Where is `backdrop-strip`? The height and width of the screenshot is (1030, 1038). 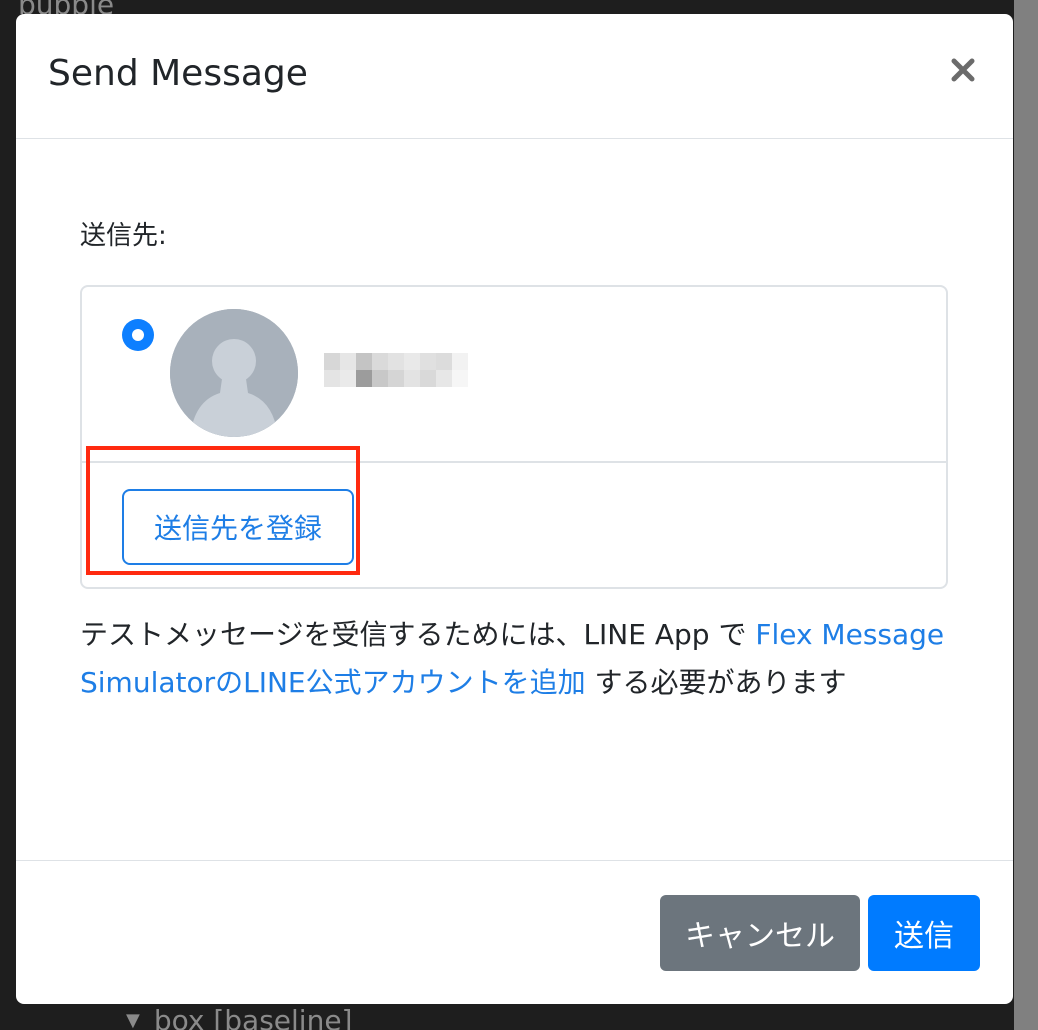
backdrop-strip is located at coordinates (1026, 515).